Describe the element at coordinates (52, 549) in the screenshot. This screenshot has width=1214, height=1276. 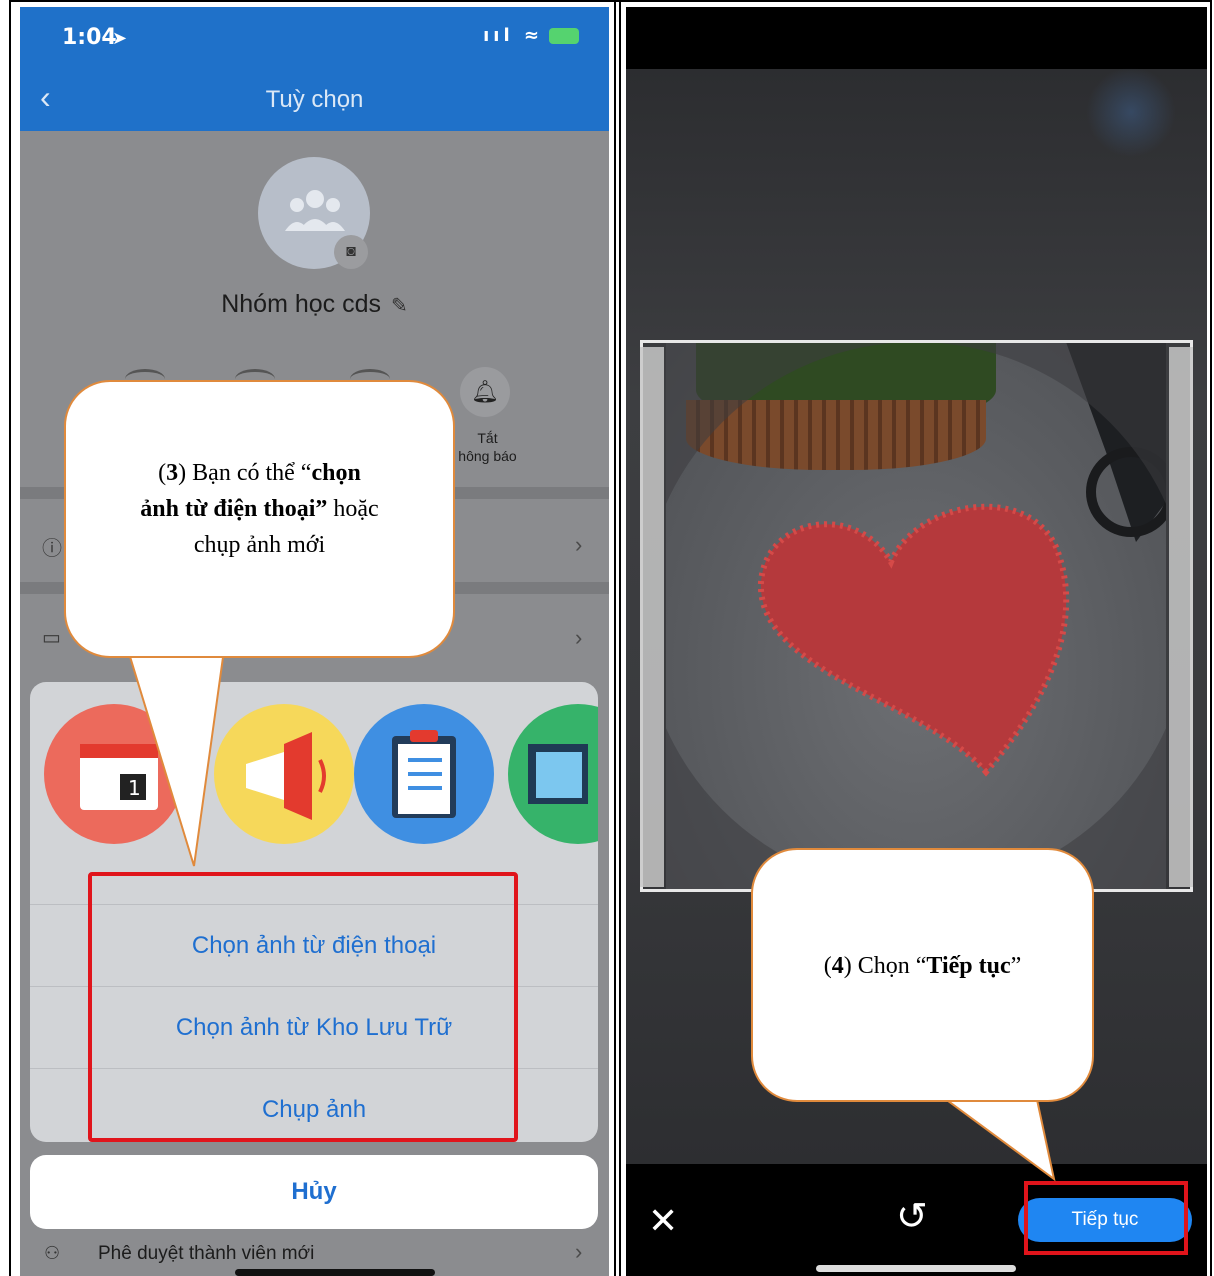
I see `info-icon: ⓘ` at that location.